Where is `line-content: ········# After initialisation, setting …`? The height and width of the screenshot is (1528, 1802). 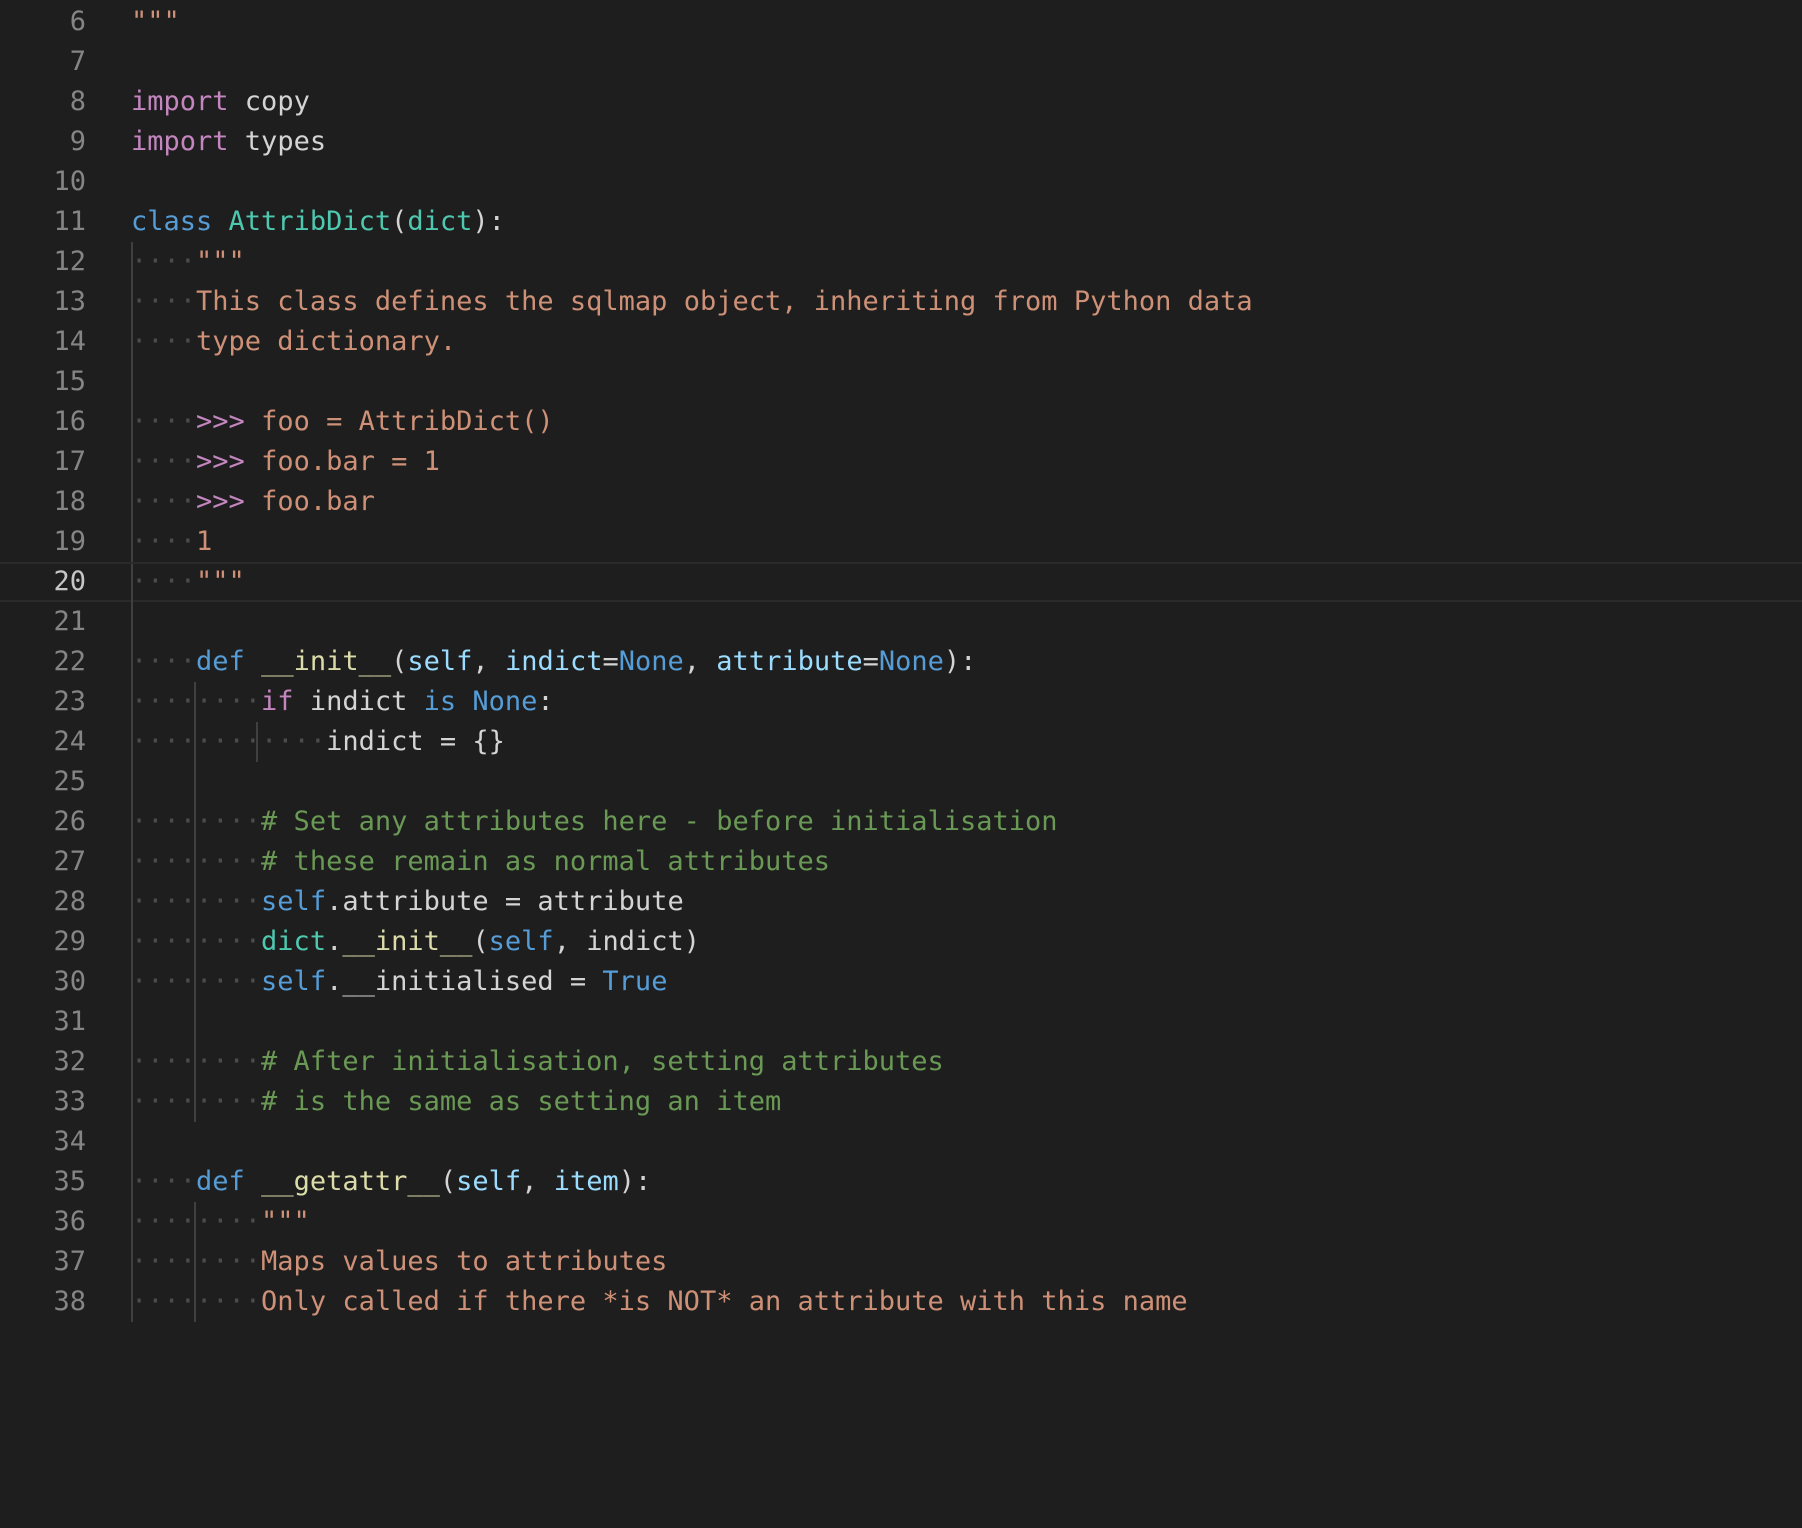
line-content: ········# After initialisation, setting … is located at coordinates (537, 1062).